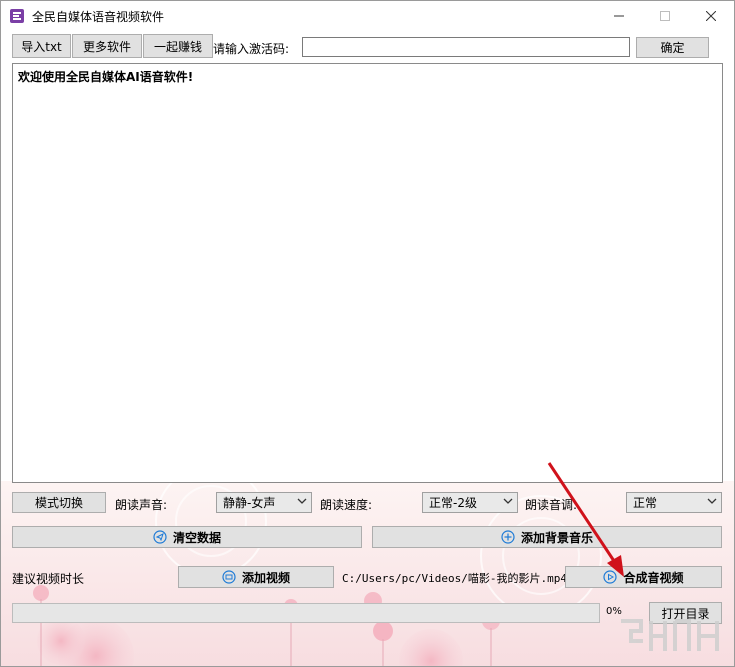  I want to click on more-software-button: 更多软件, so click(107, 46).